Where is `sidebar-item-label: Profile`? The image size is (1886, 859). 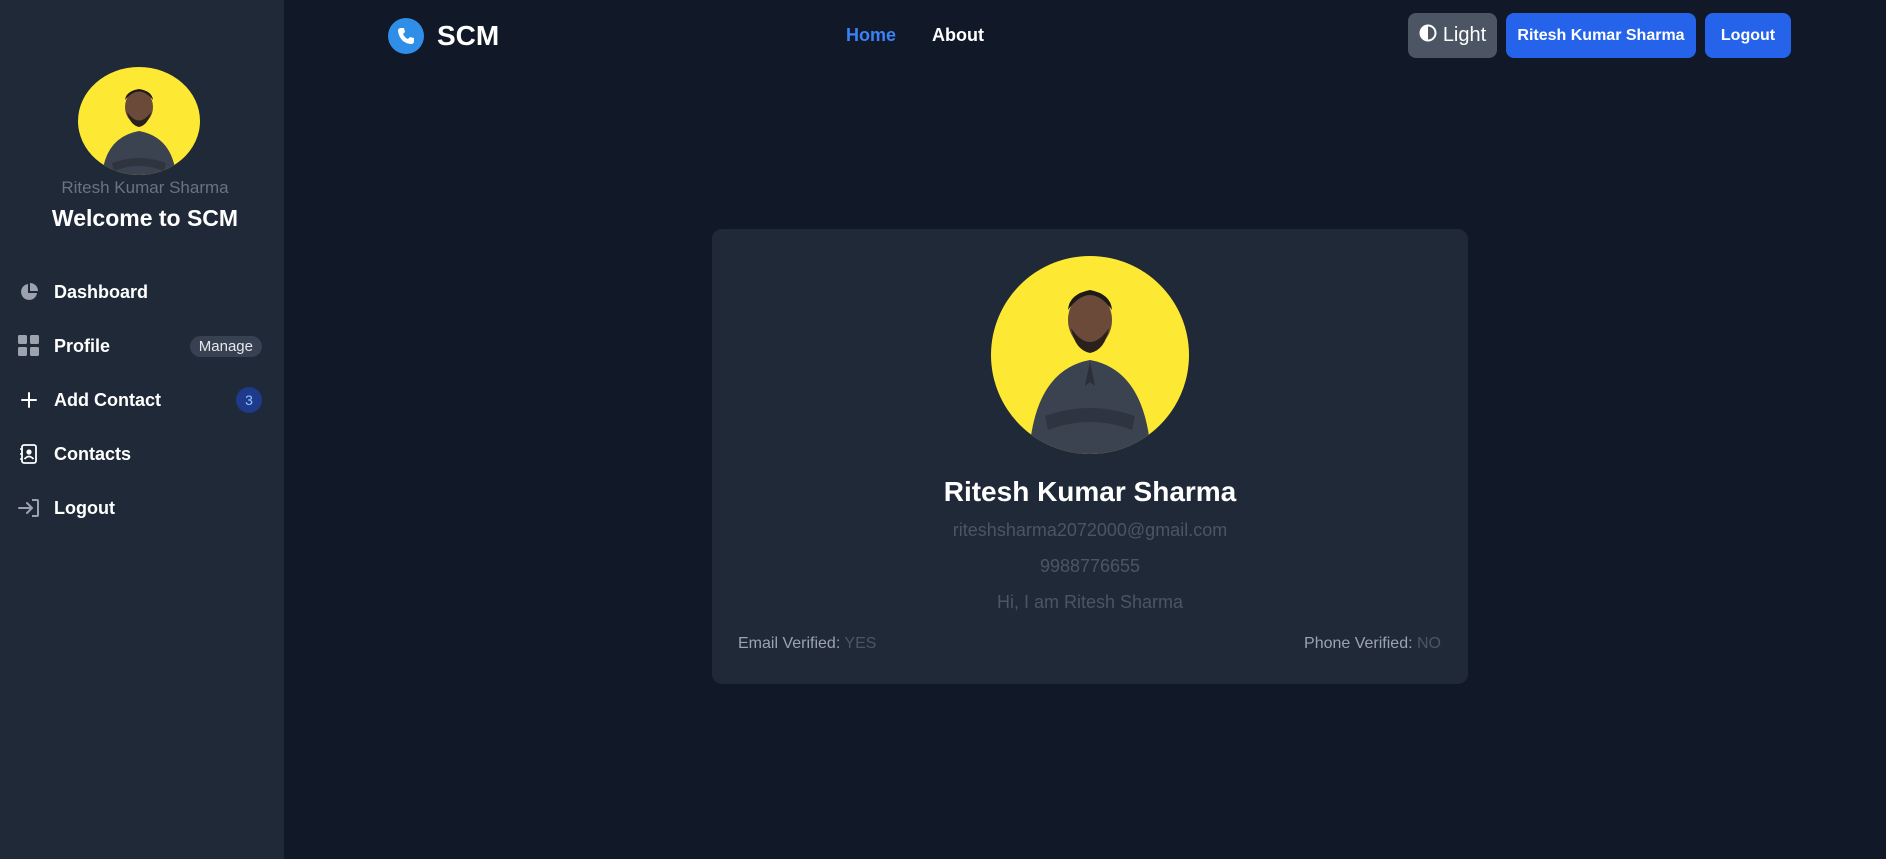
sidebar-item-label: Profile is located at coordinates (82, 345).